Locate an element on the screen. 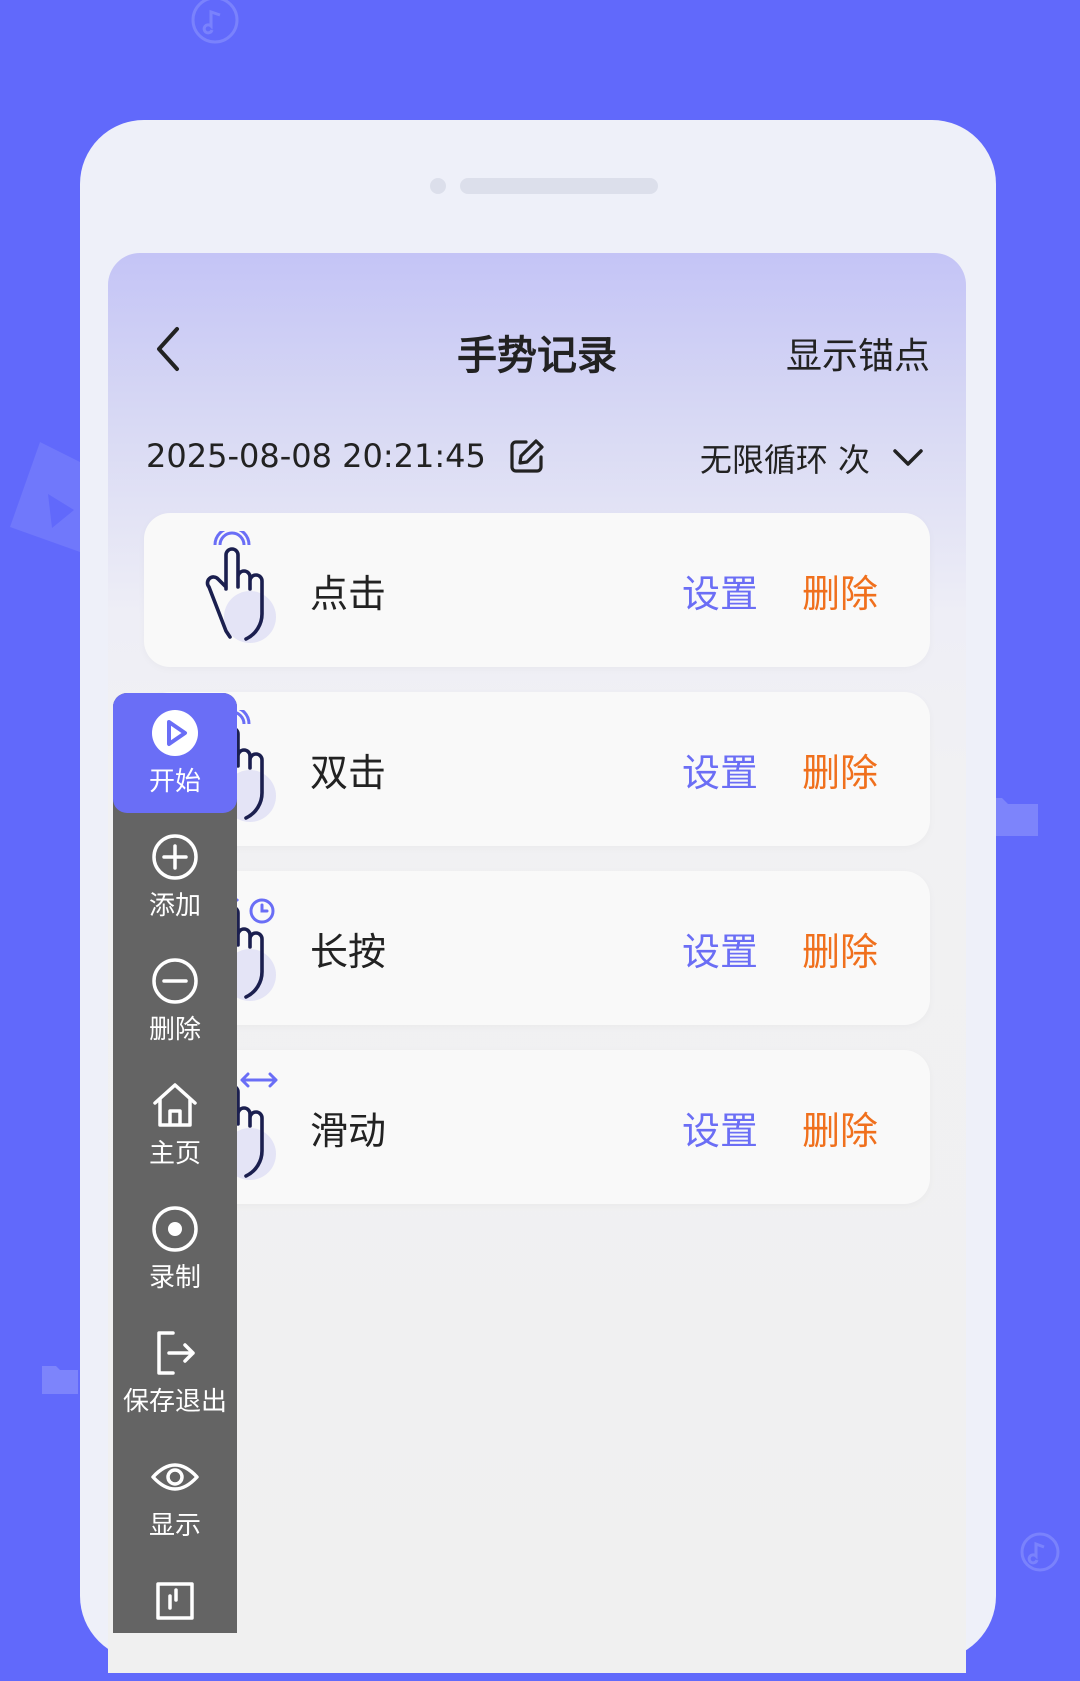 Image resolution: width=1080 pixels, height=1681 pixels. gesture-card: 滑动 设置 删除 is located at coordinates (537, 1127).